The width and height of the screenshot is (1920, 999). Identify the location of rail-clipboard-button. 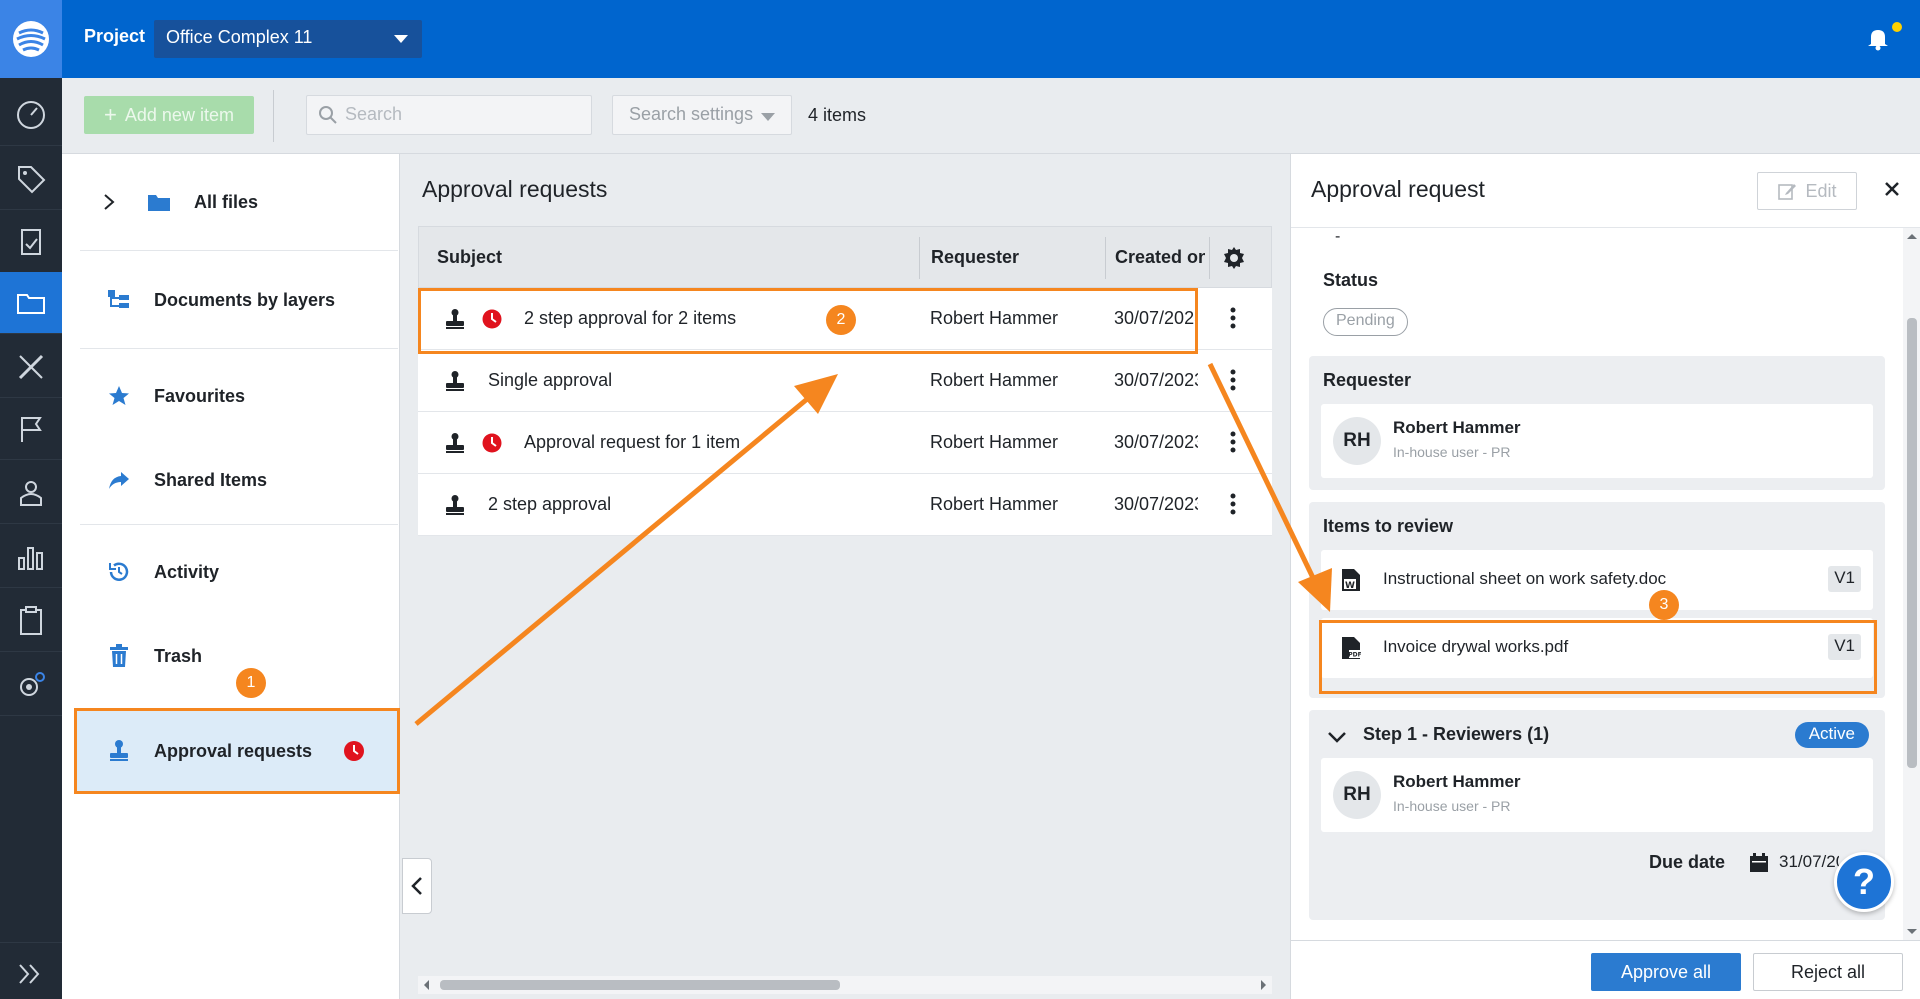
(31, 621).